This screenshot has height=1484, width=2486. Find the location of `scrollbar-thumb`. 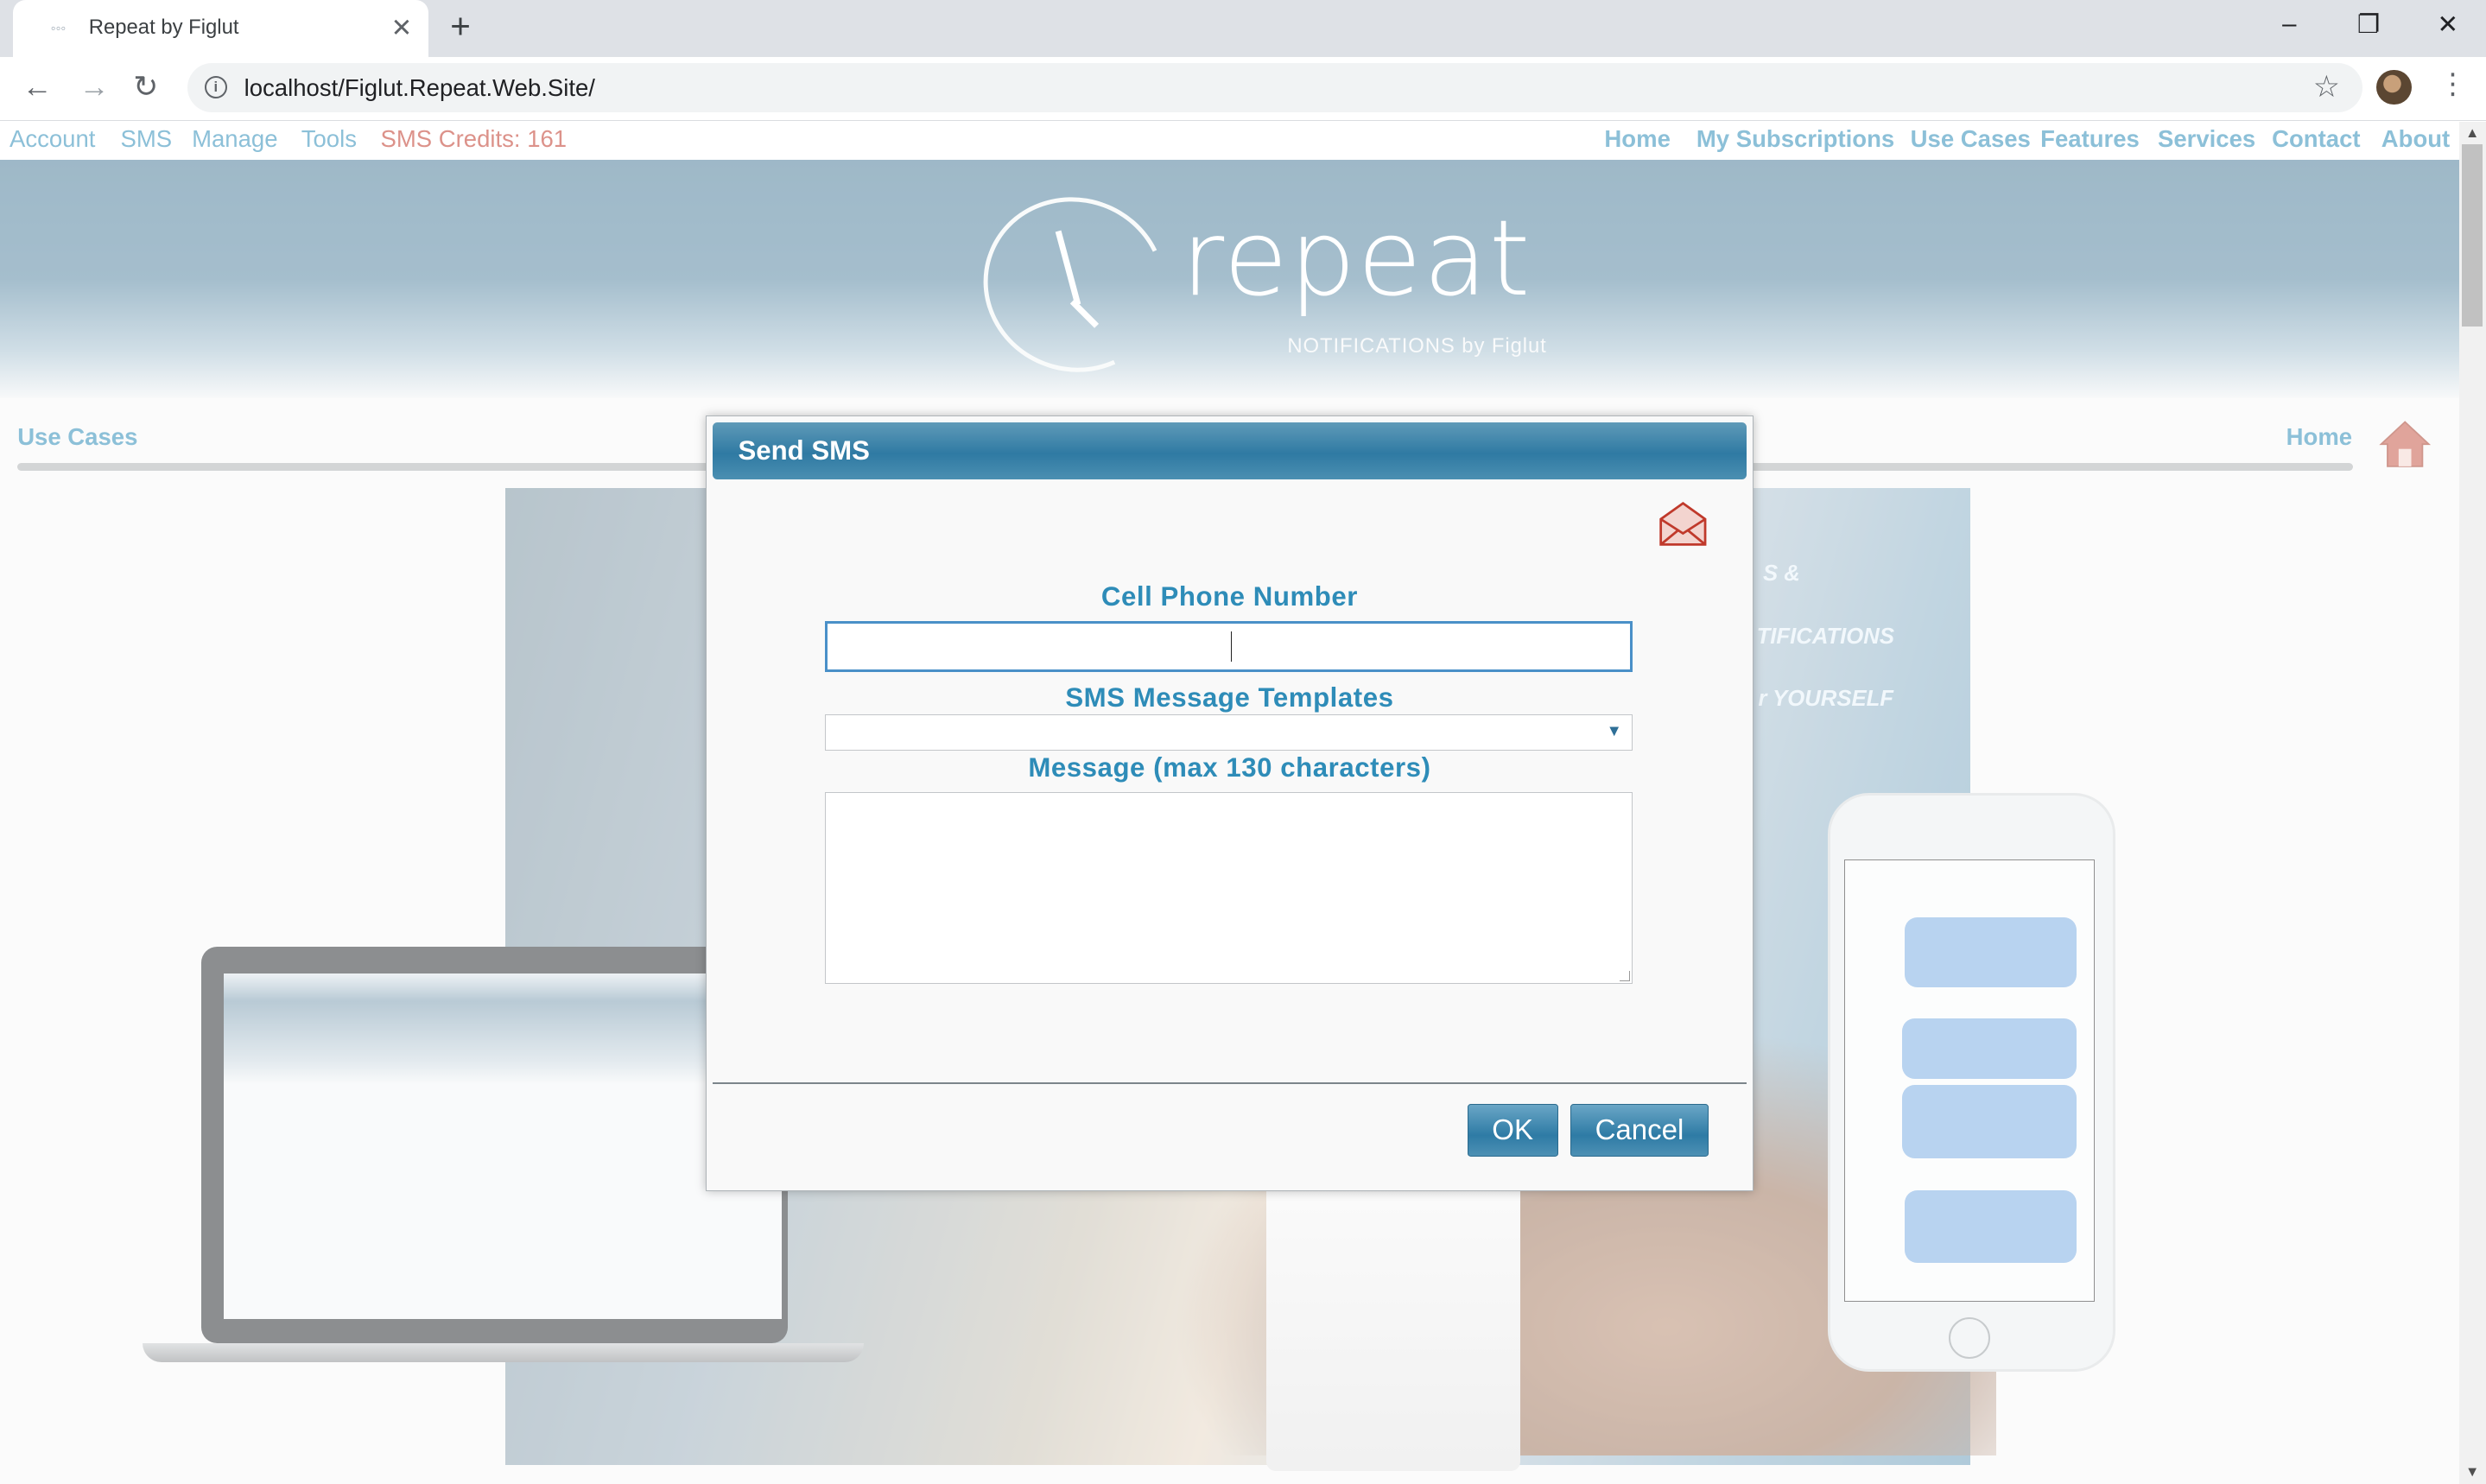

scrollbar-thumb is located at coordinates (2472, 235).